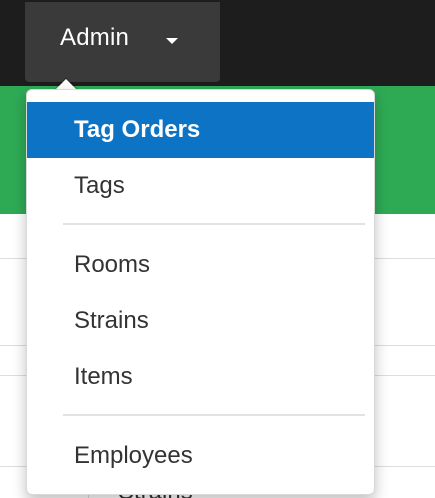  I want to click on admin-menu-toggle: Admin, so click(122, 42).